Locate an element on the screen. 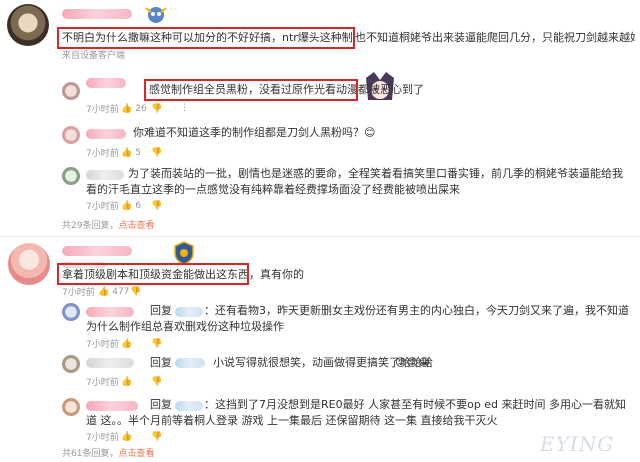  level-badge-icon is located at coordinates (184, 253).